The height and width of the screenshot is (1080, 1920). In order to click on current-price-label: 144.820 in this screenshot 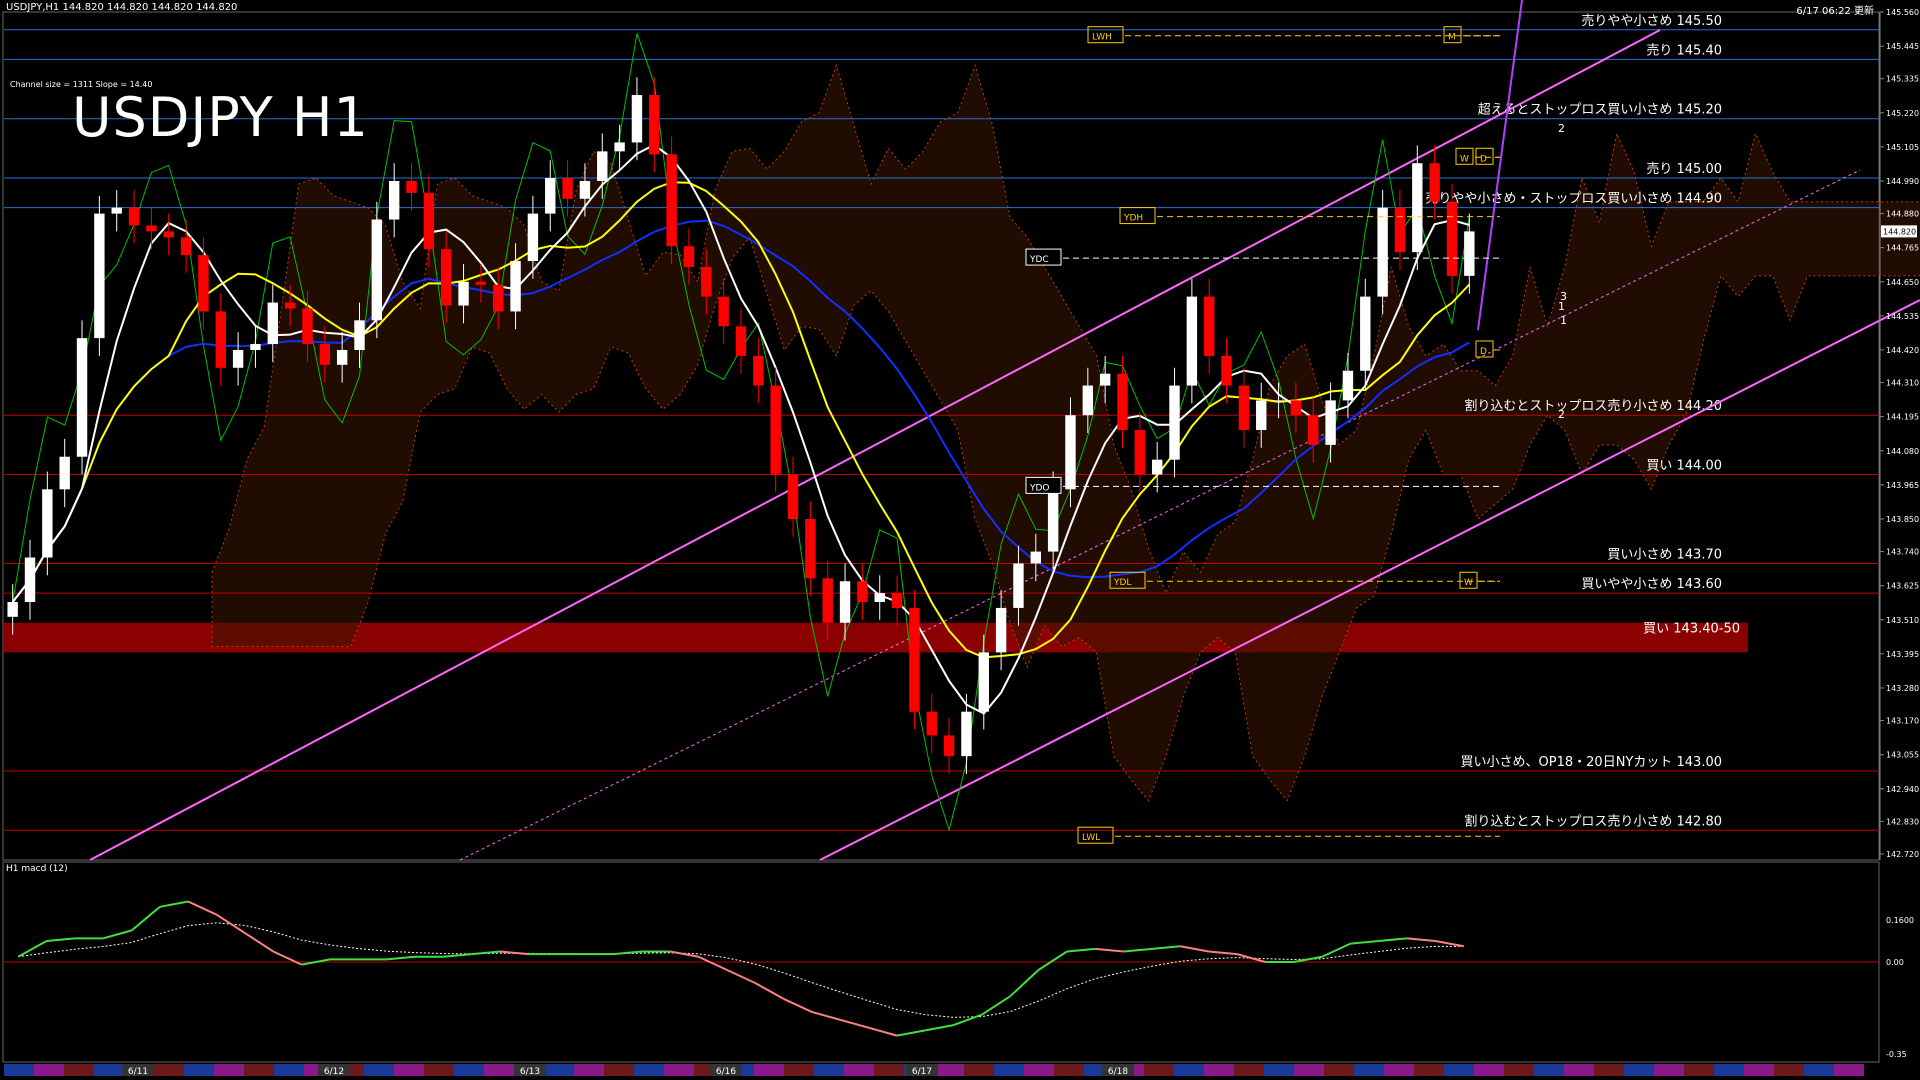, I will do `click(1899, 231)`.